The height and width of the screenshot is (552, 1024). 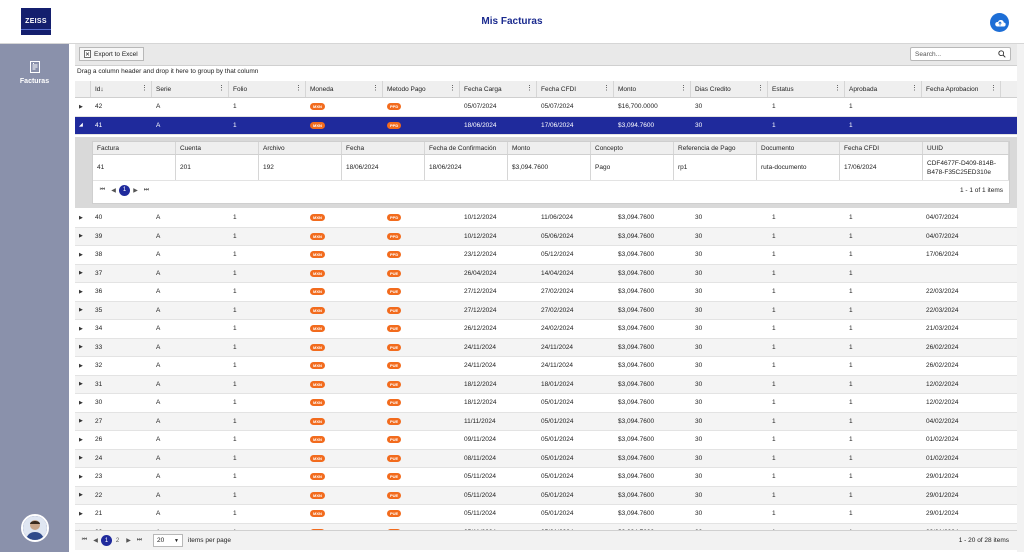 I want to click on column-header: Aprobada ⋮, so click(x=883, y=89).